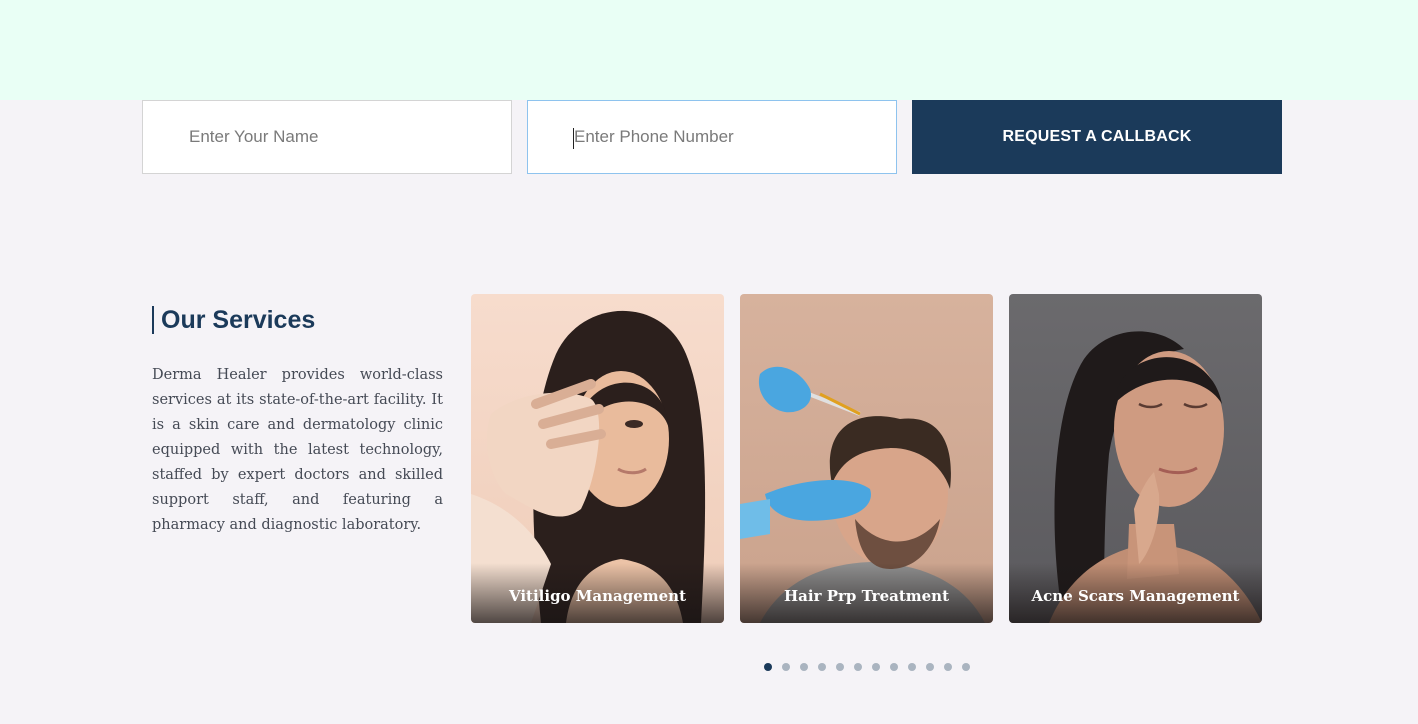  I want to click on carousel-pagination, so click(867, 667).